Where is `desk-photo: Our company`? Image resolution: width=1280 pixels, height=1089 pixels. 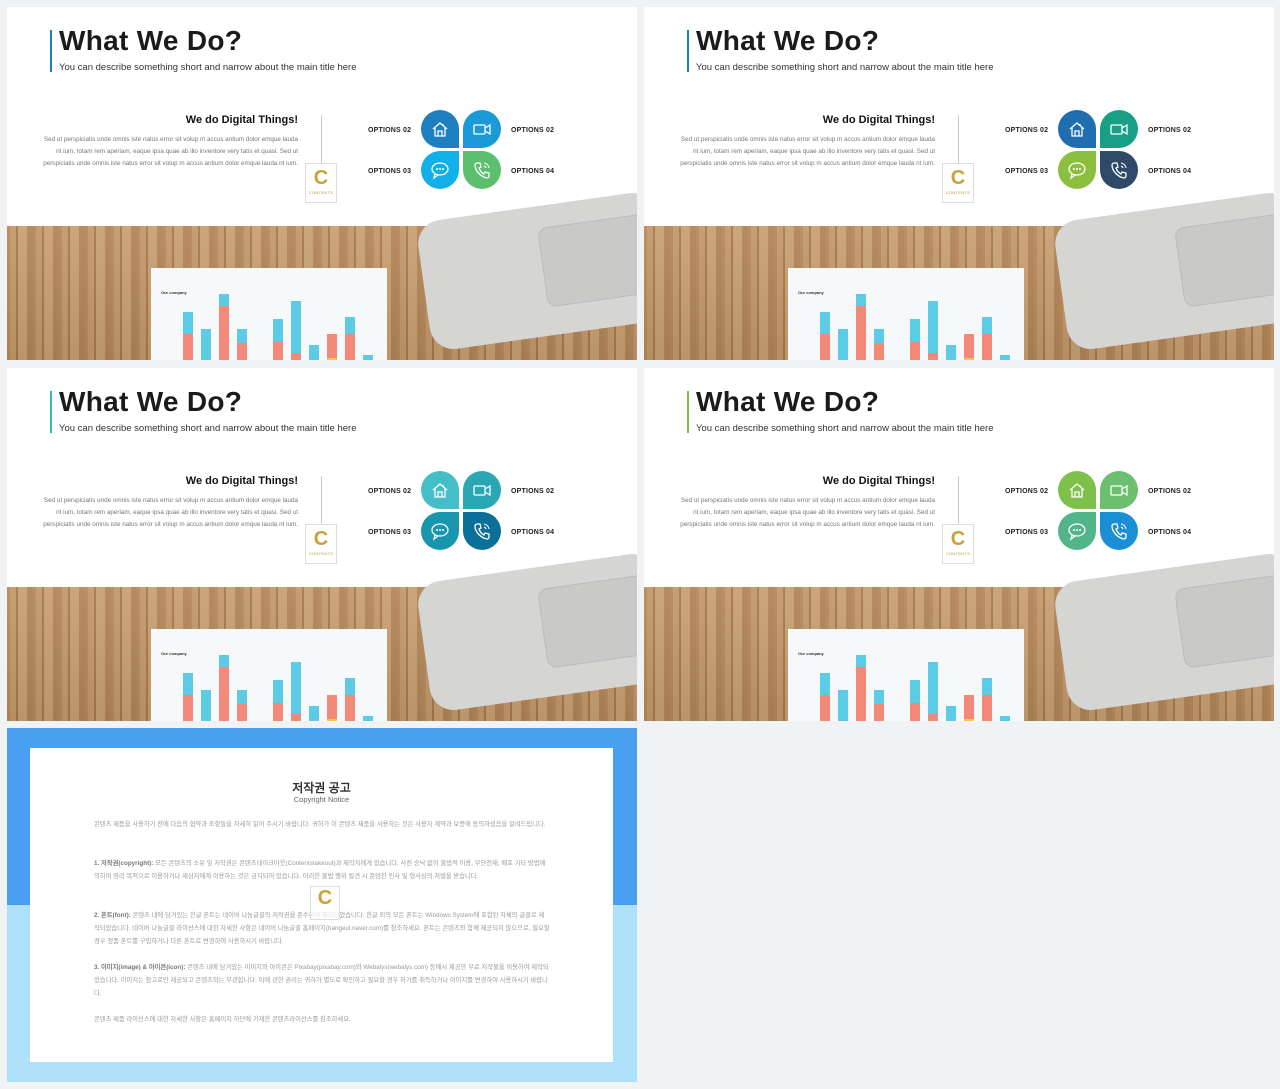
desk-photo: Our company is located at coordinates (322, 635).